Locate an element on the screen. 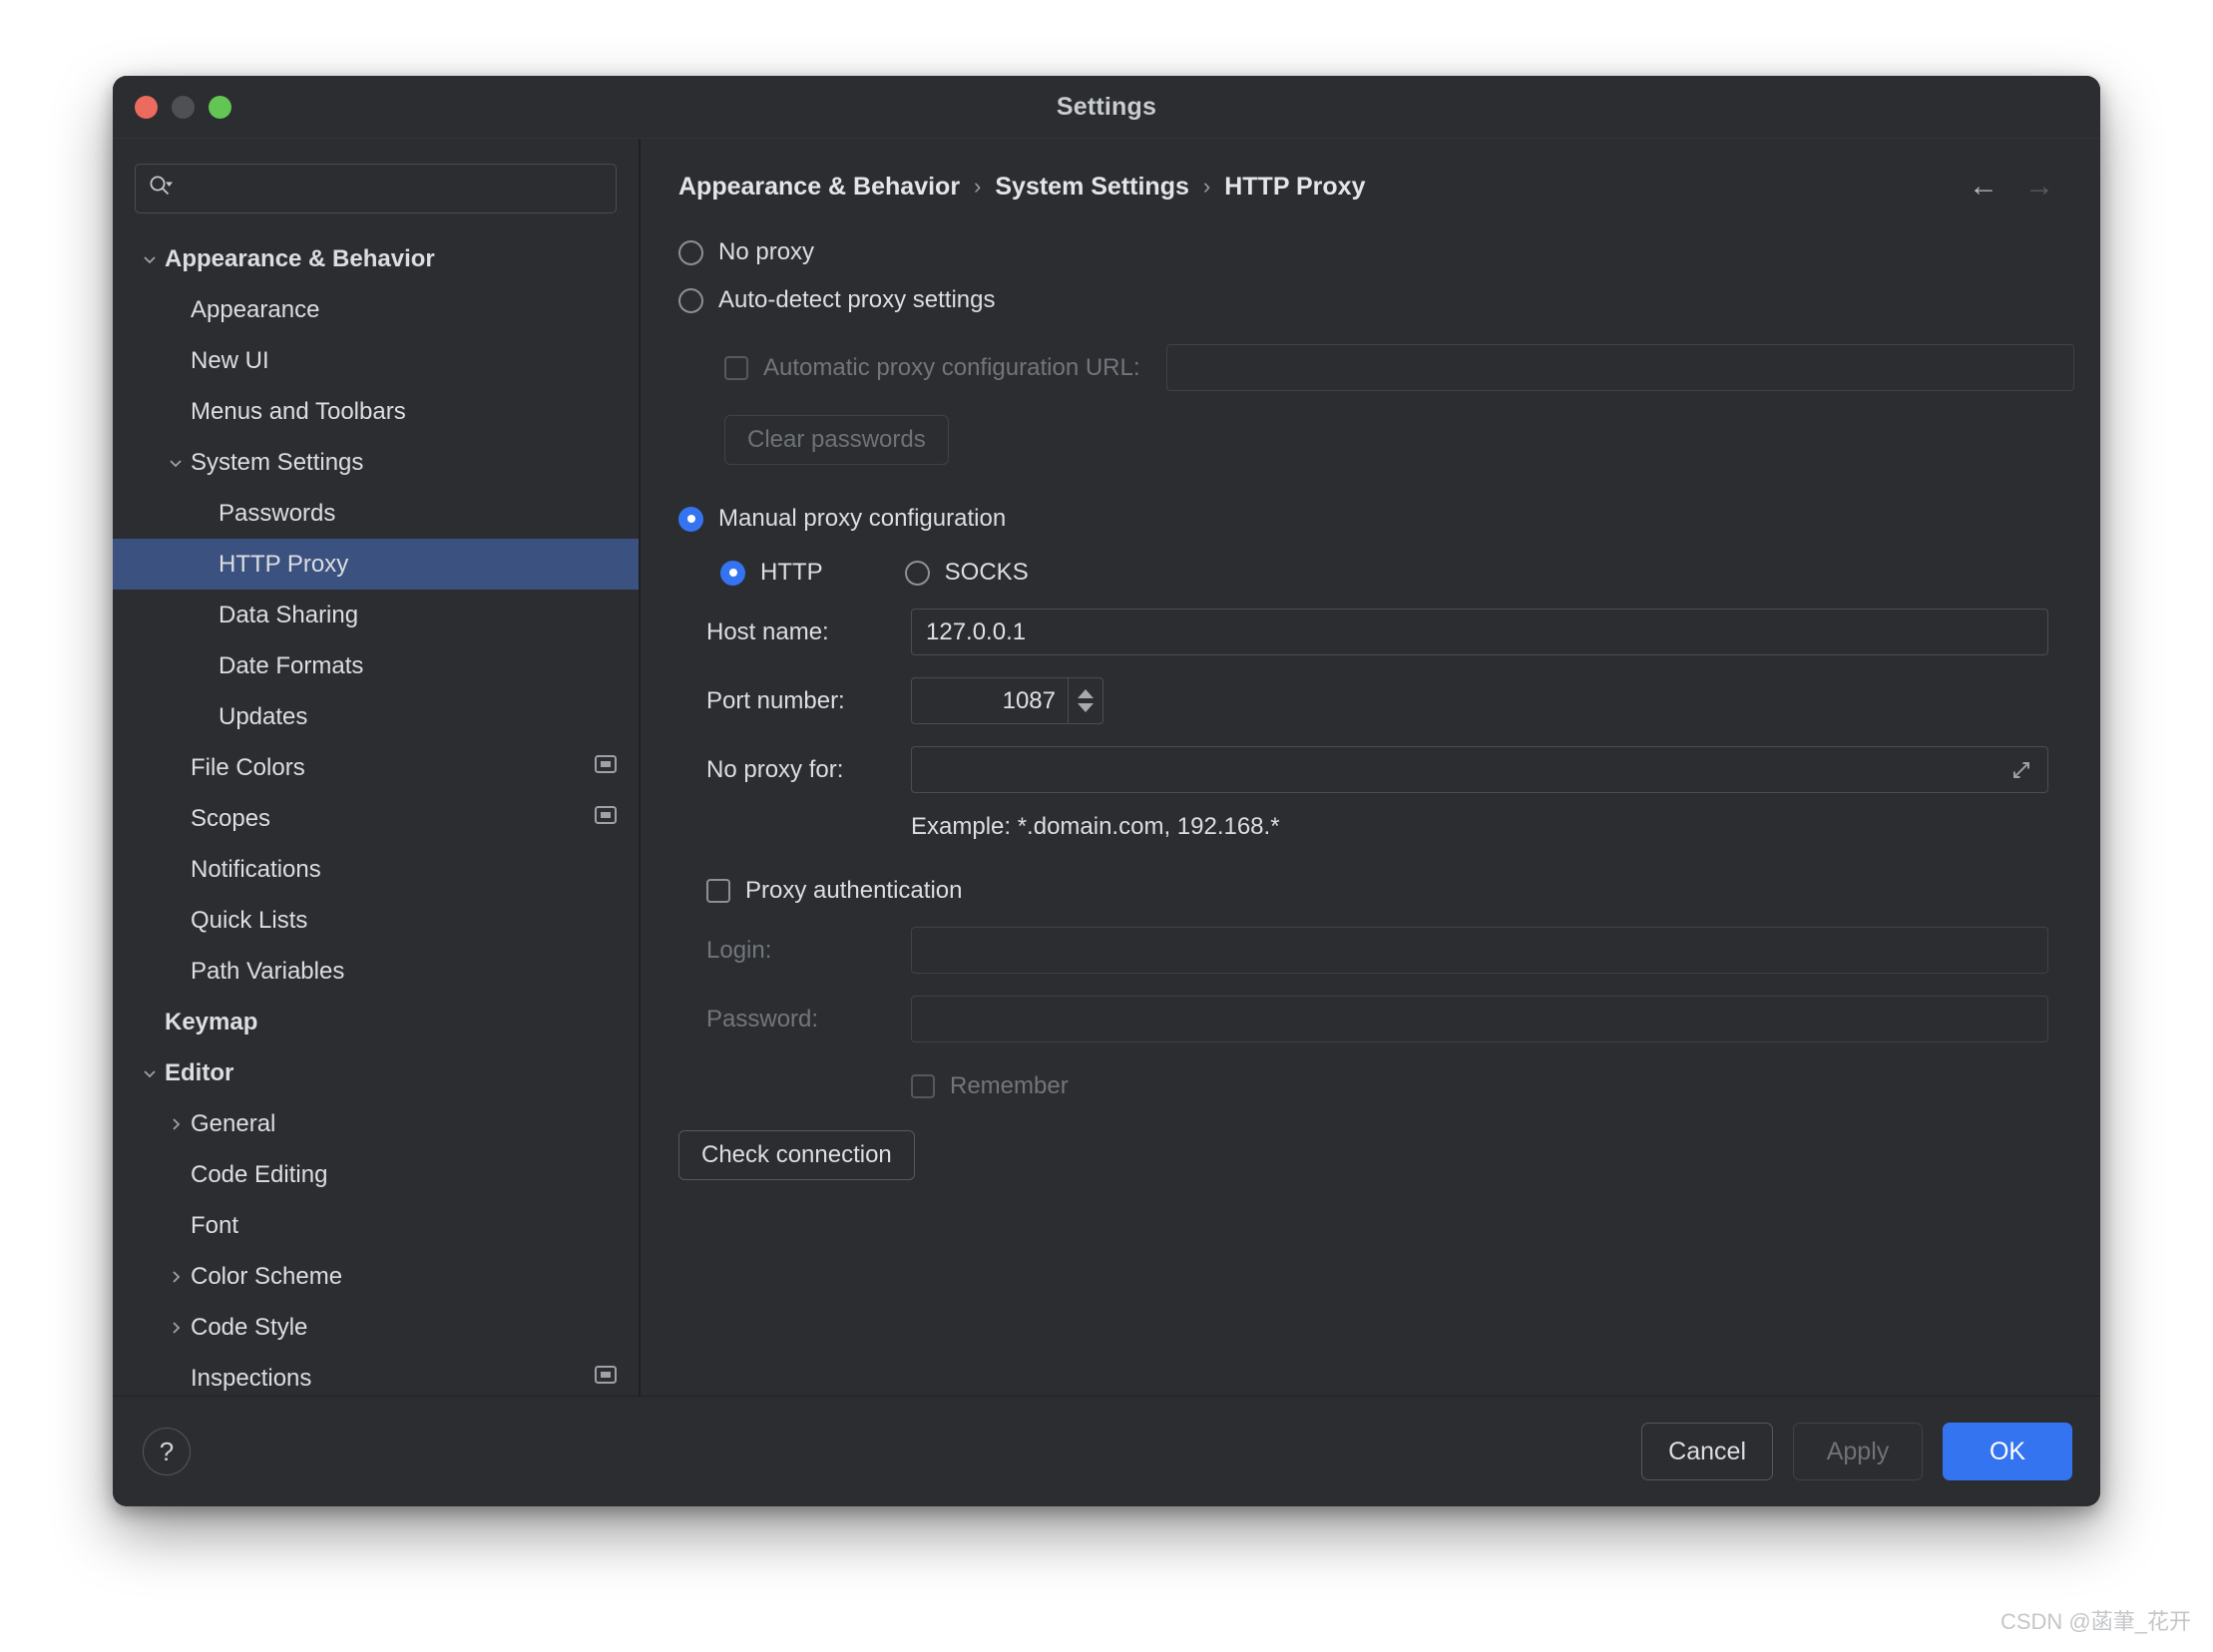 The image size is (2213, 1652). pac-url-input is located at coordinates (1619, 367).